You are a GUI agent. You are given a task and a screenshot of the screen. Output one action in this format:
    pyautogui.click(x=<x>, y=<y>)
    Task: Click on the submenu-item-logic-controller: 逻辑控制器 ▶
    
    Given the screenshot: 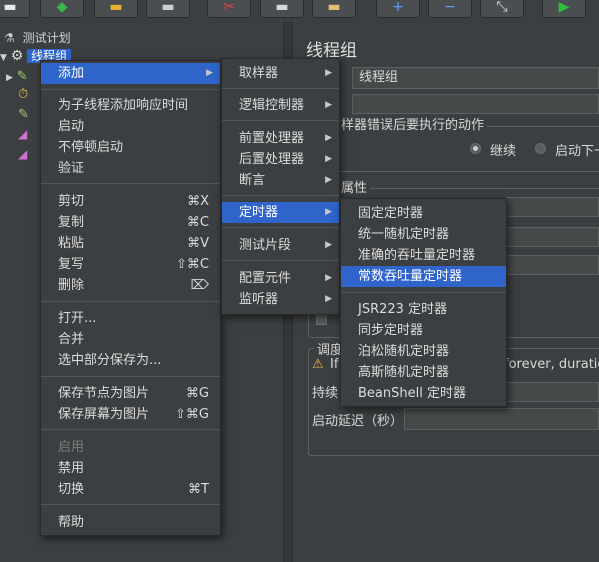 What is the action you would take?
    pyautogui.click(x=280, y=105)
    